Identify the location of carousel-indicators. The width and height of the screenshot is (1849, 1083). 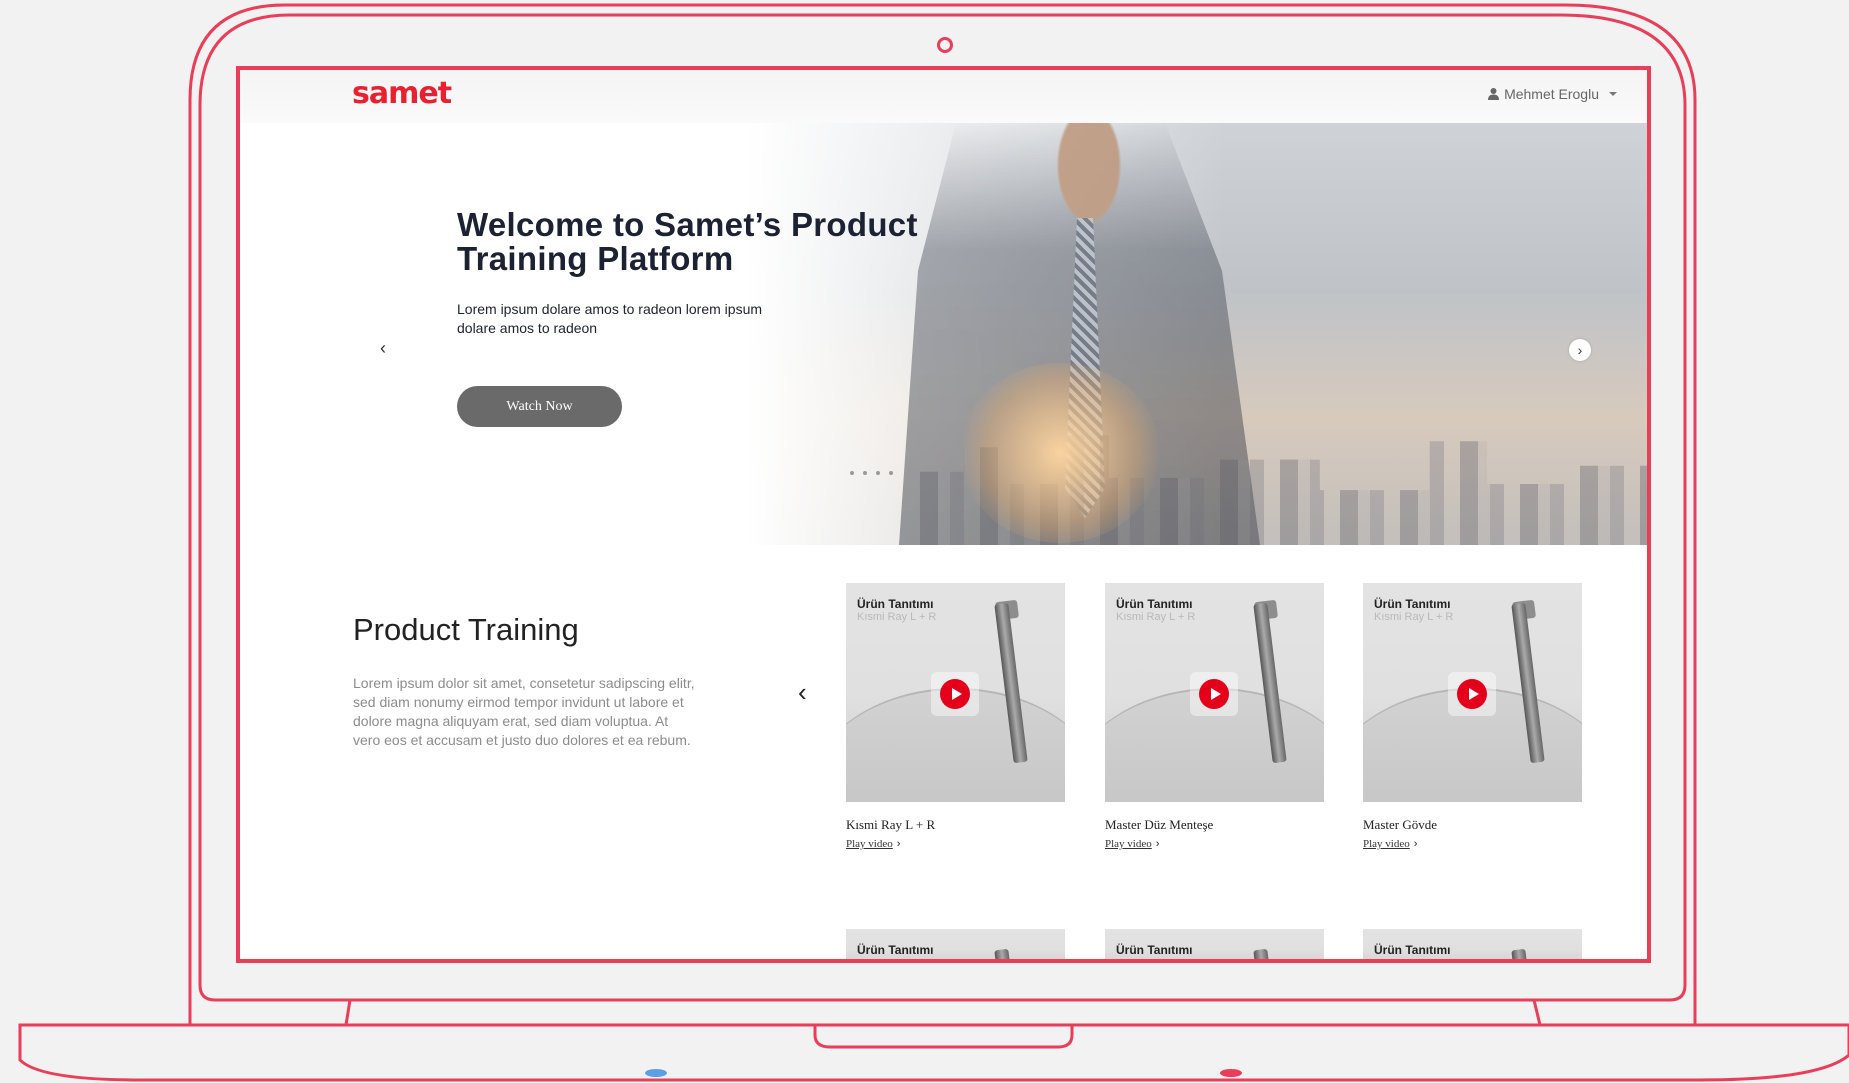
(871, 473).